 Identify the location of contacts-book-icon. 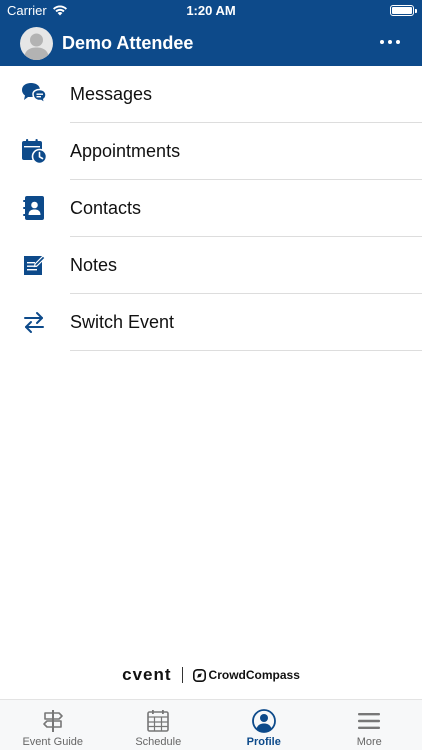
(34, 208).